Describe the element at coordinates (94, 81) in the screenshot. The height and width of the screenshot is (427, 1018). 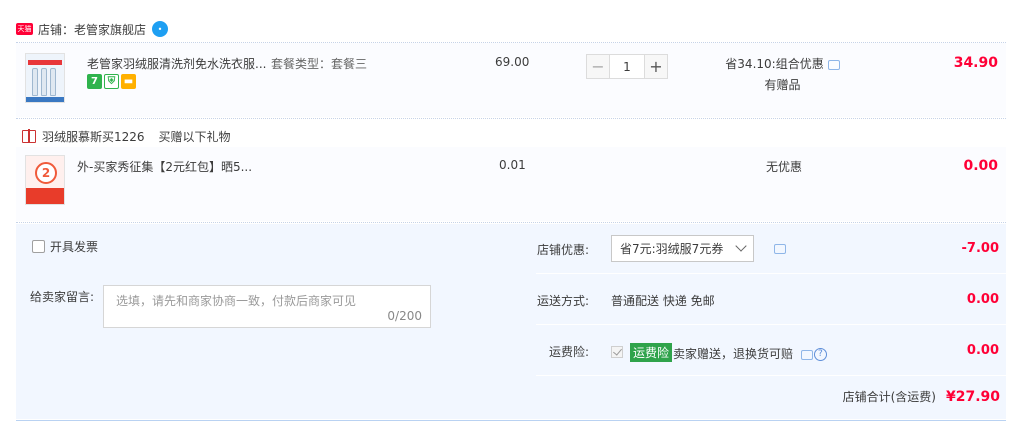
I see `seven-day-return-icon: 7` at that location.